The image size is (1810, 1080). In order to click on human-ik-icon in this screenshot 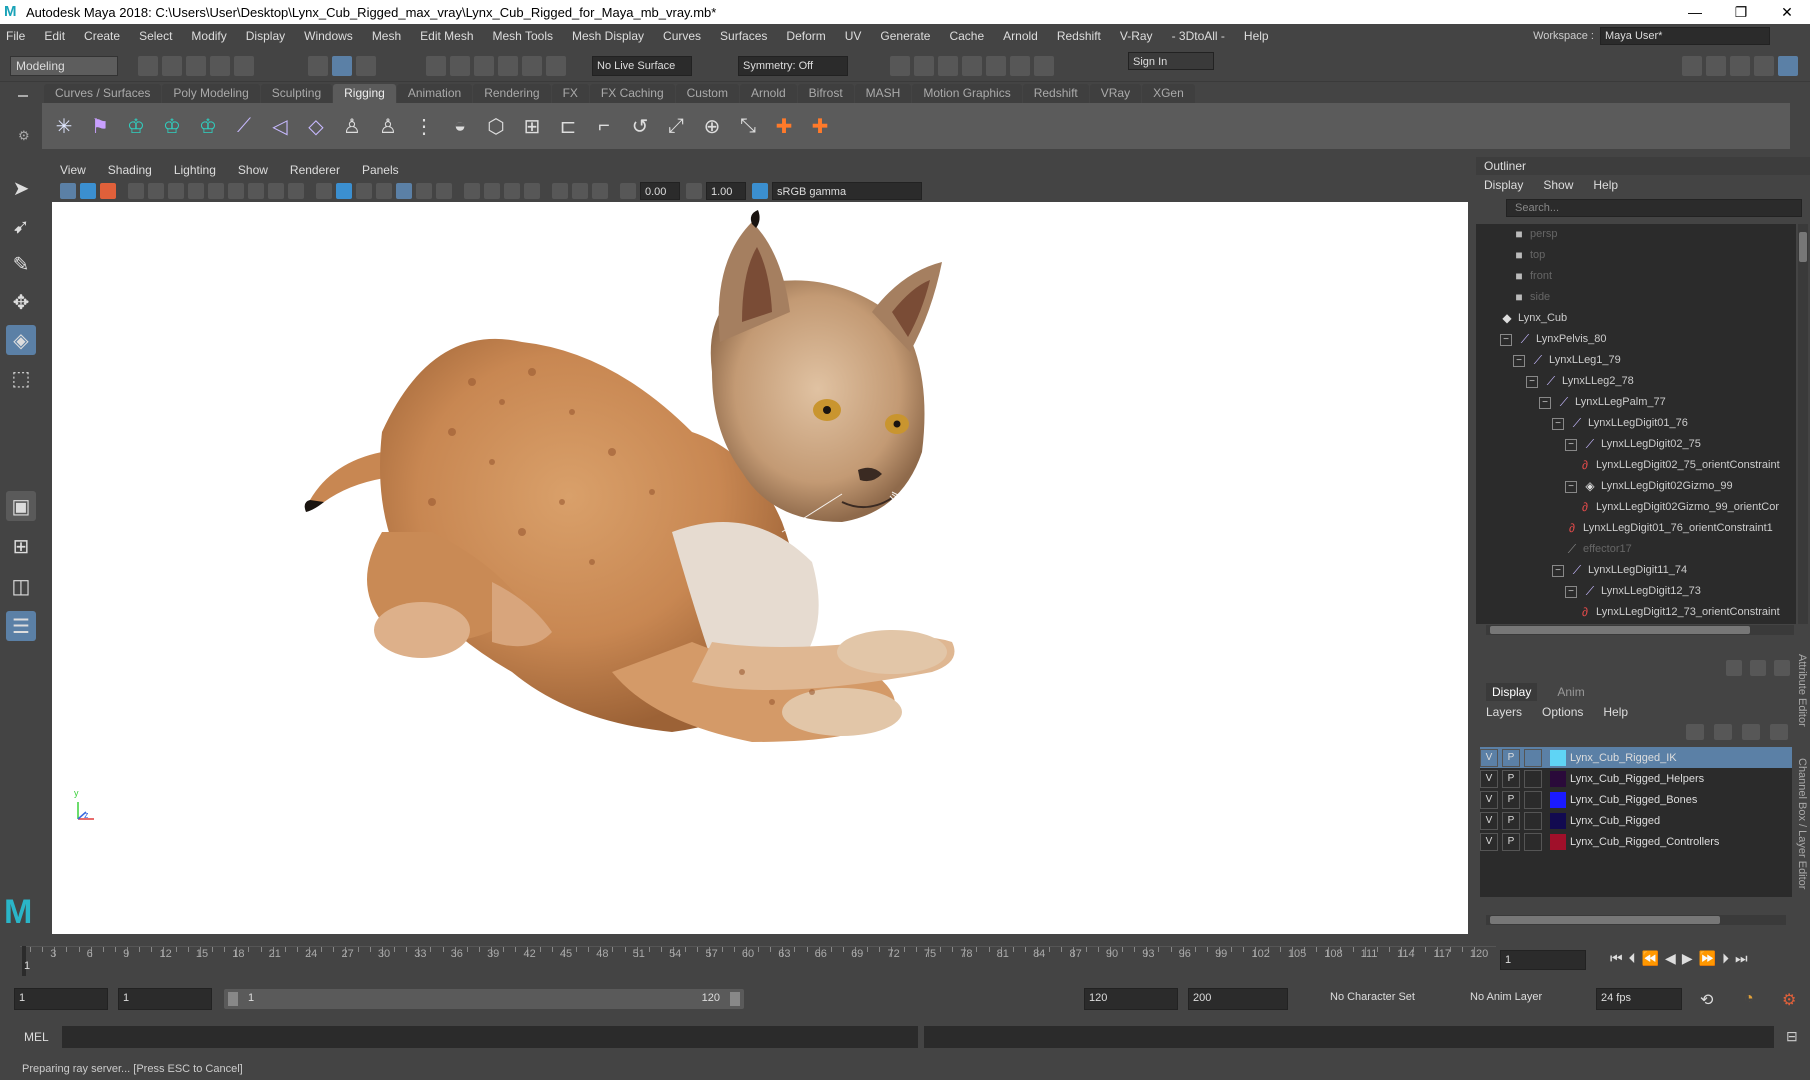, I will do `click(1716, 66)`.